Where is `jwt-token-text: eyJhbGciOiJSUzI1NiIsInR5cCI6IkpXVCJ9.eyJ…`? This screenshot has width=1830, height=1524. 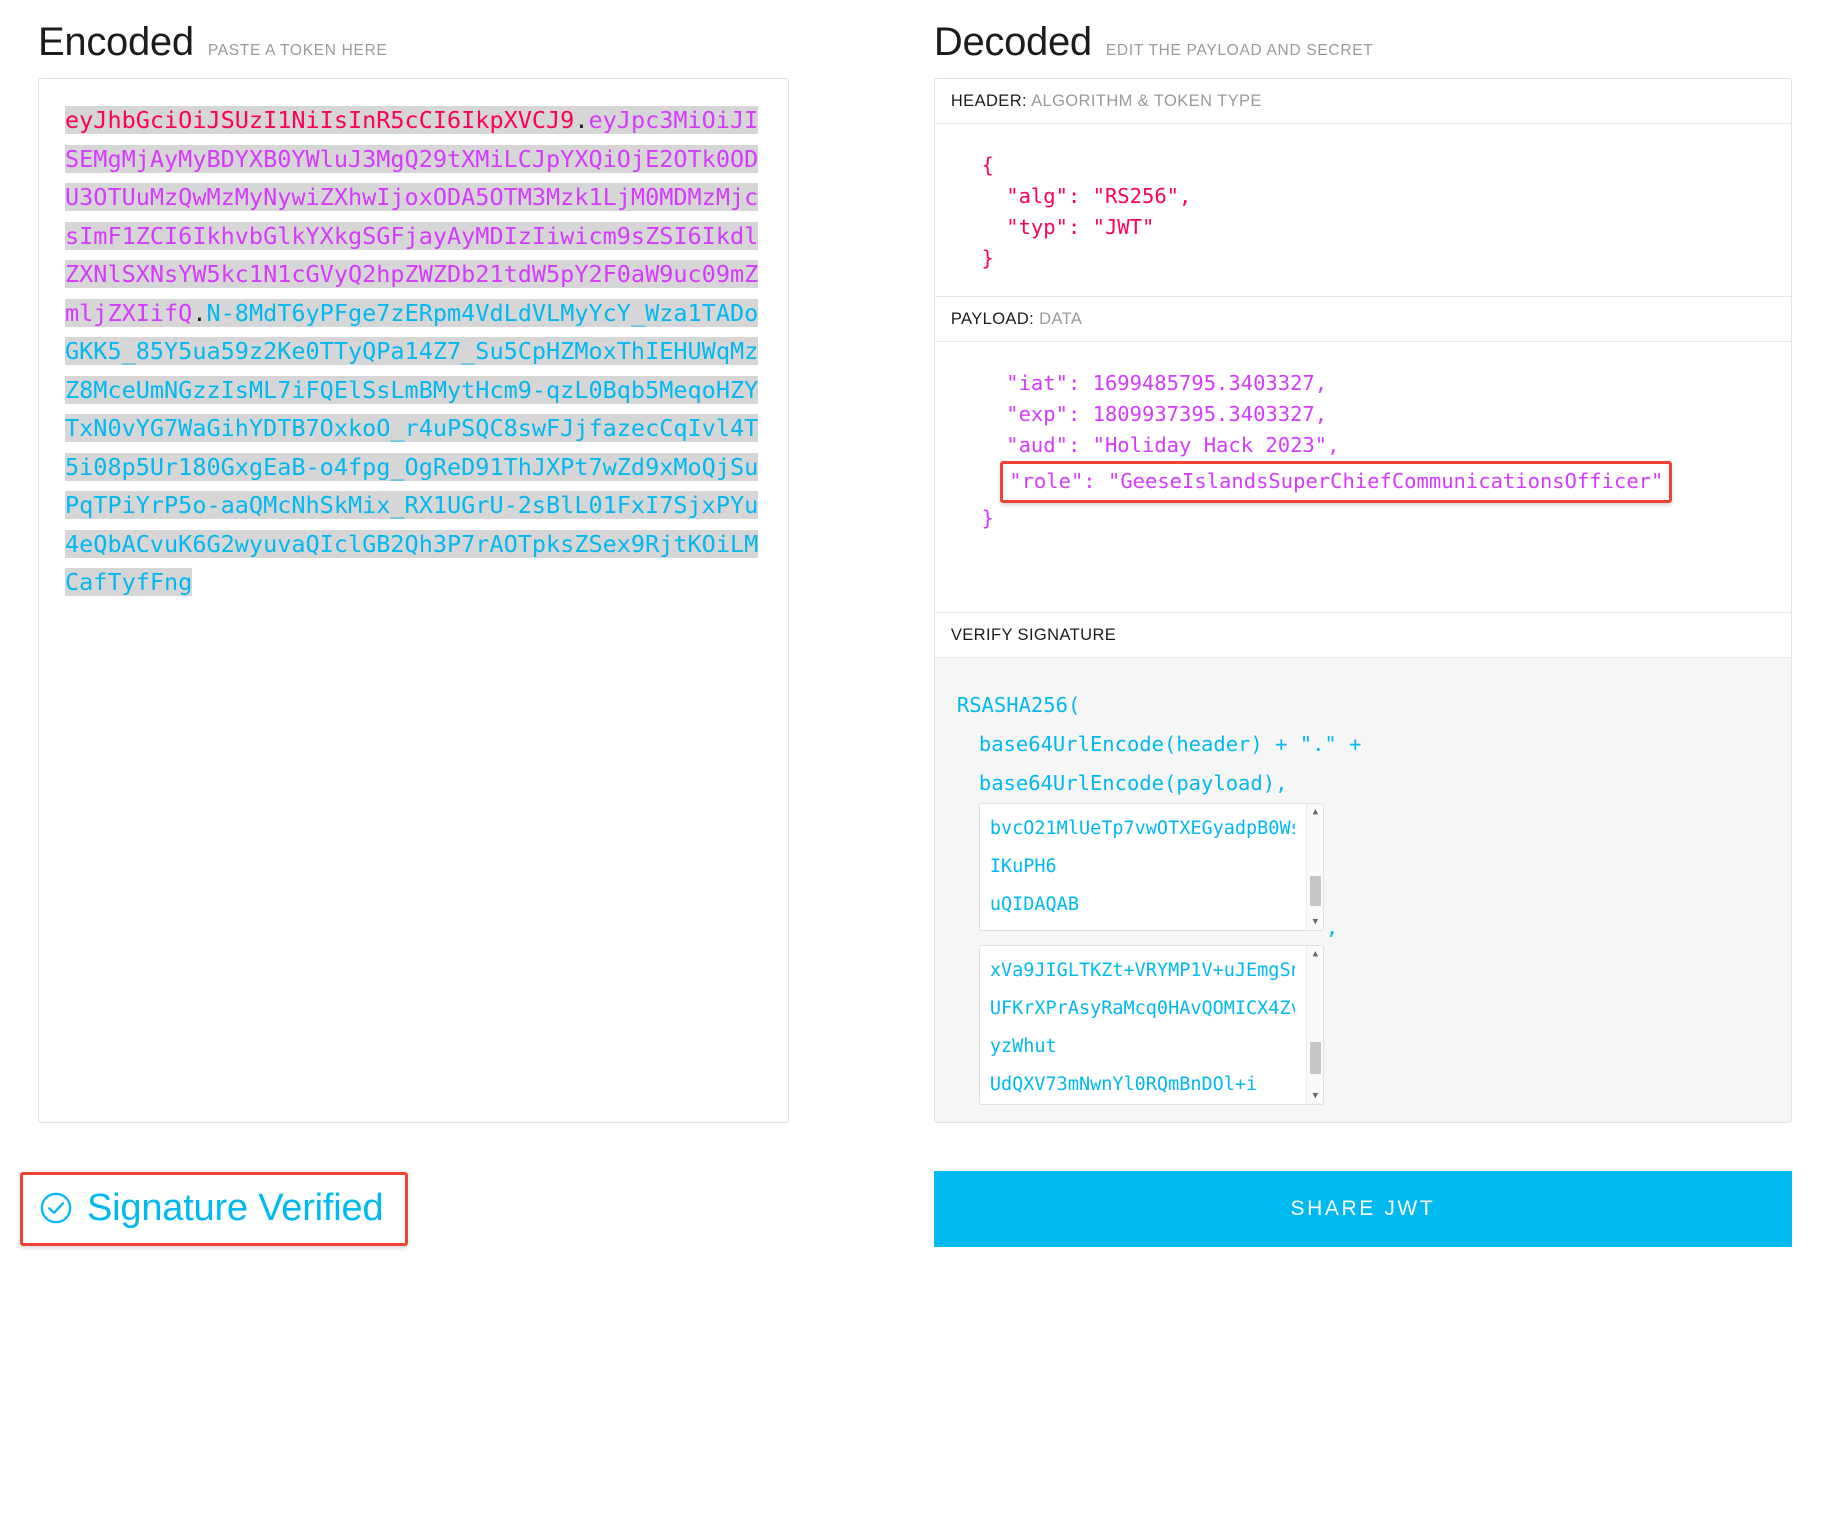
jwt-token-text: eyJhbGciOiJSUzI1NiIsInR5cCI6IkpXVCJ9.eyJ… is located at coordinates (412, 351).